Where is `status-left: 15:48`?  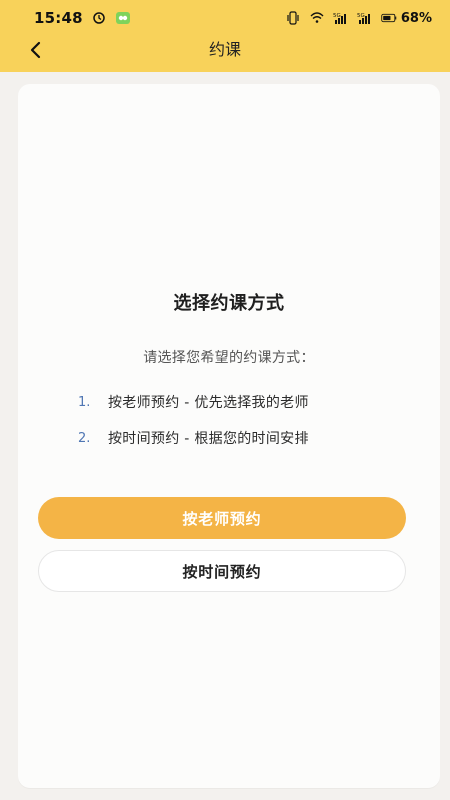
status-left: 15:48 is located at coordinates (82, 18).